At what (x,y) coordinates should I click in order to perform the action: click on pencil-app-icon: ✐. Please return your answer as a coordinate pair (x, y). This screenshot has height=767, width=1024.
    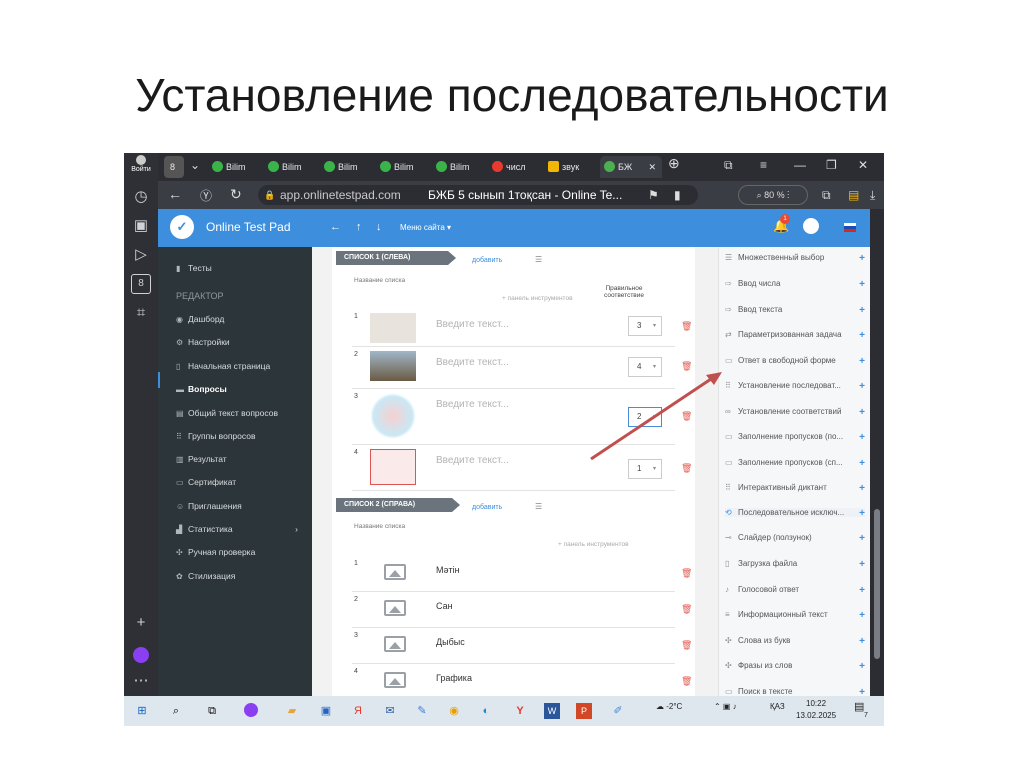
    Looking at the image, I should click on (618, 711).